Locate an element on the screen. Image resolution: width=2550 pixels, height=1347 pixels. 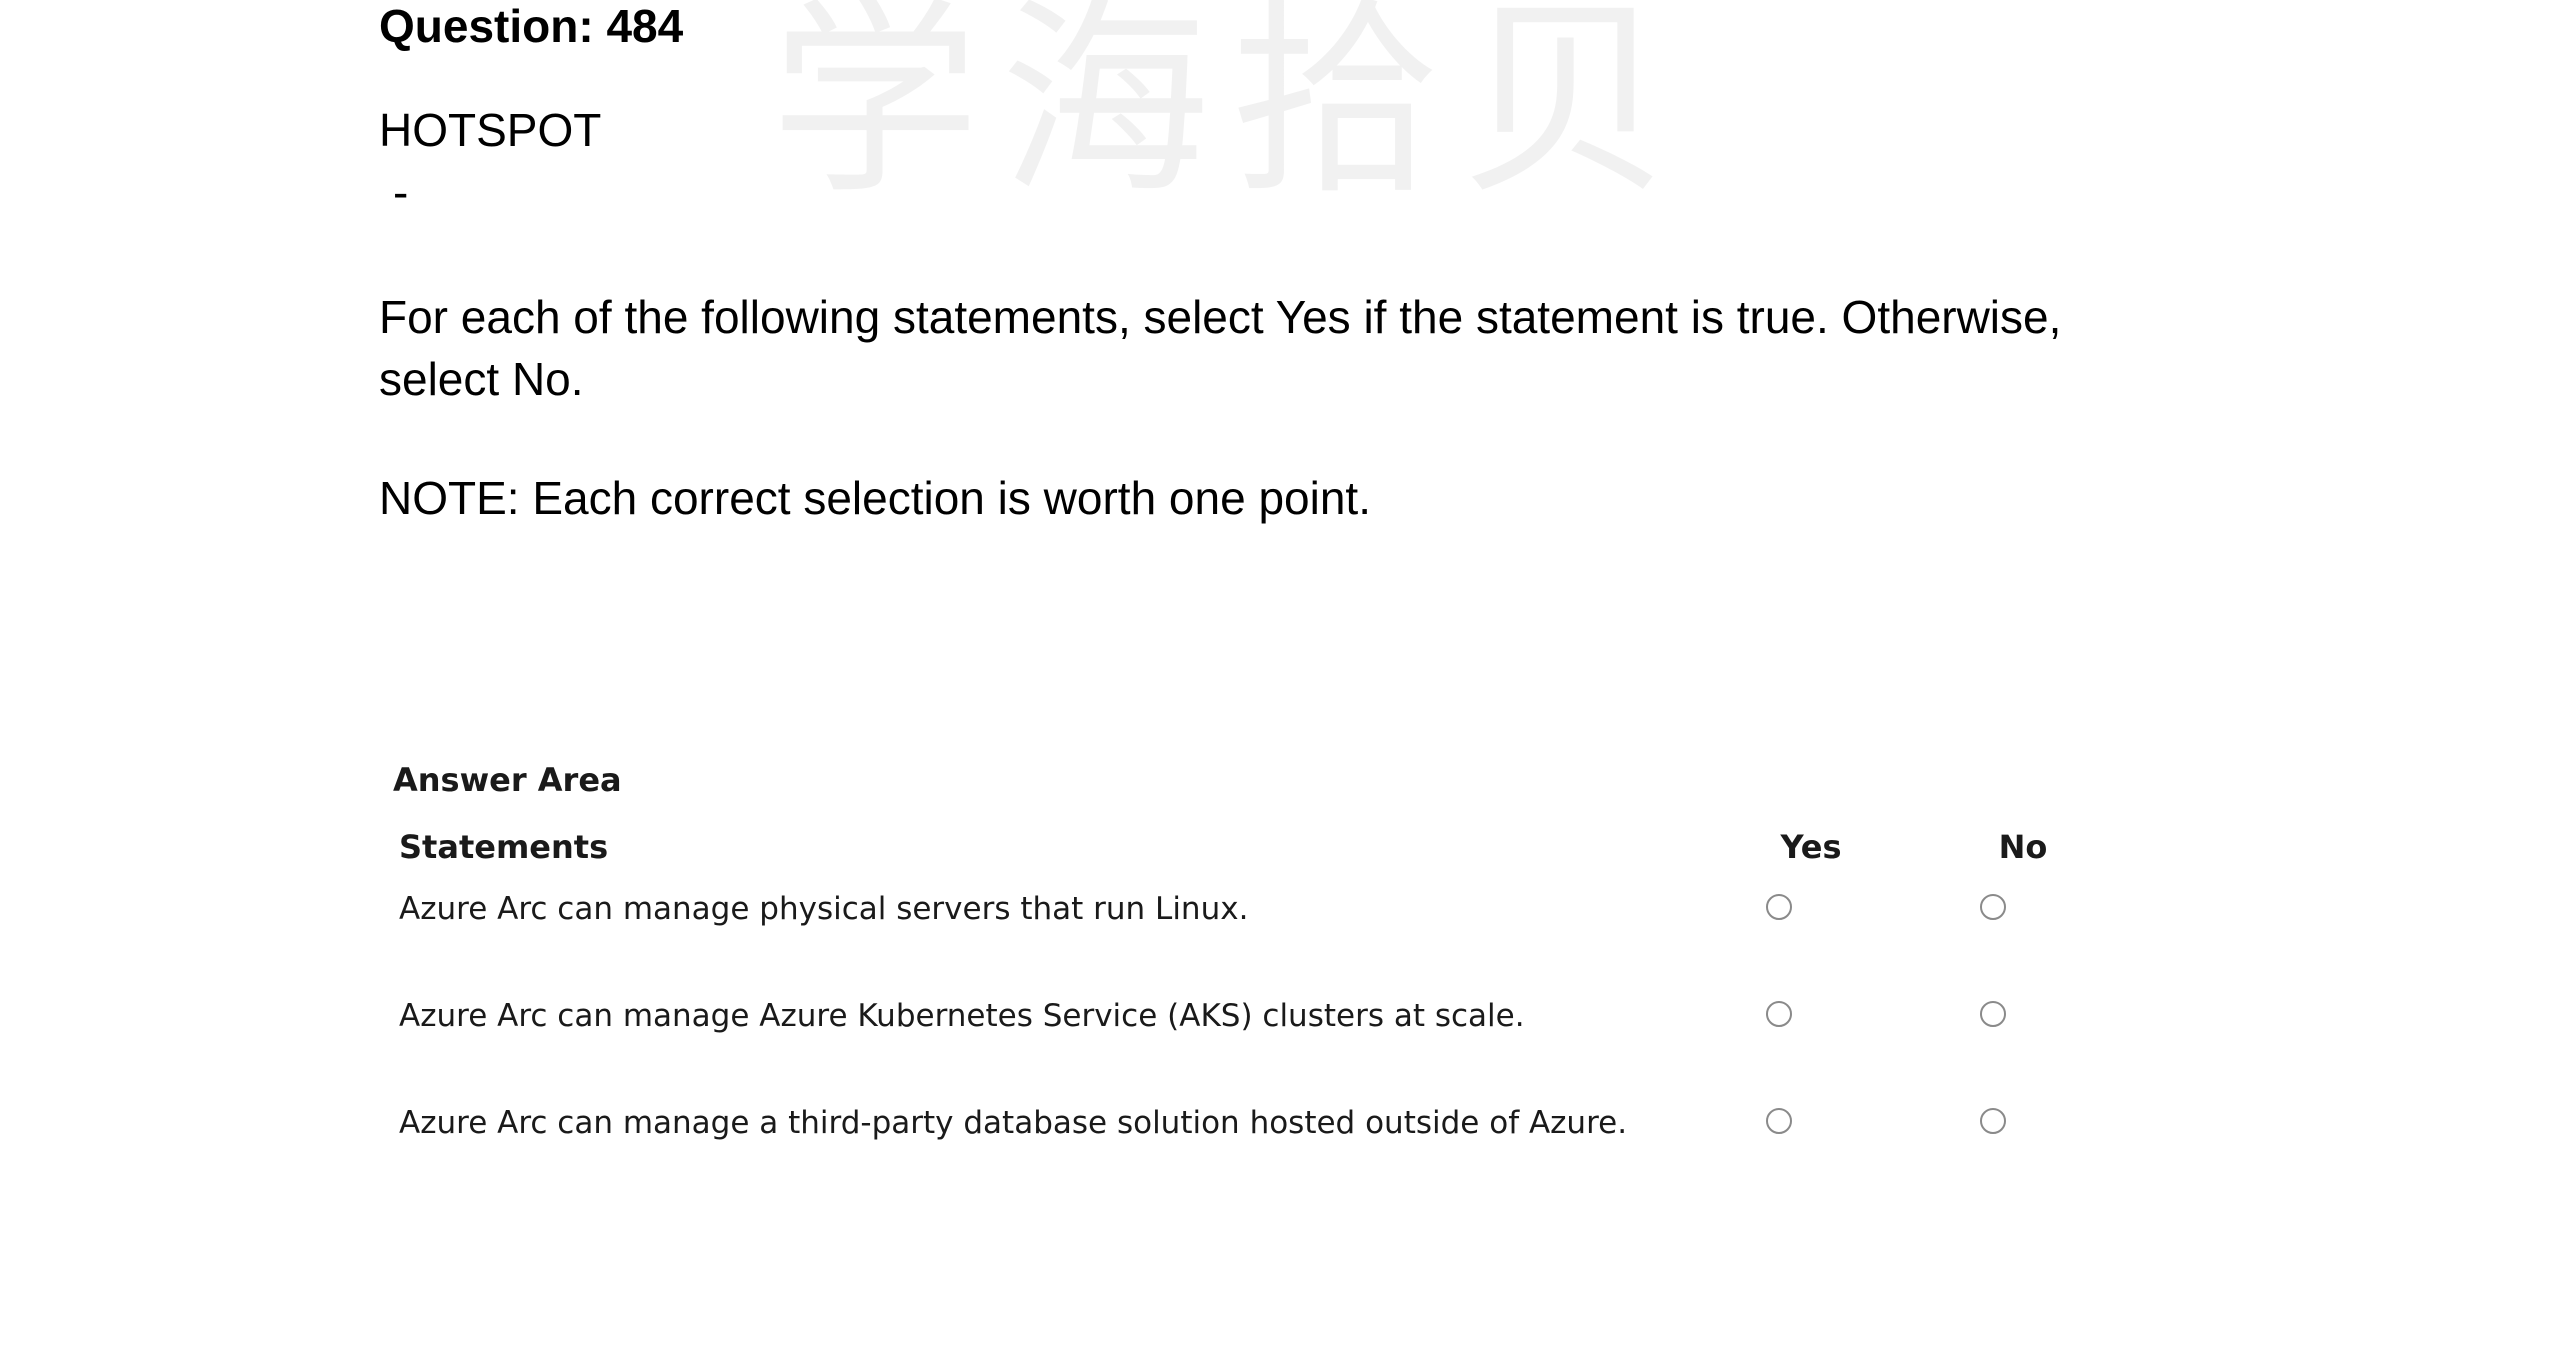
statement-1-yes-radio is located at coordinates (1779, 907).